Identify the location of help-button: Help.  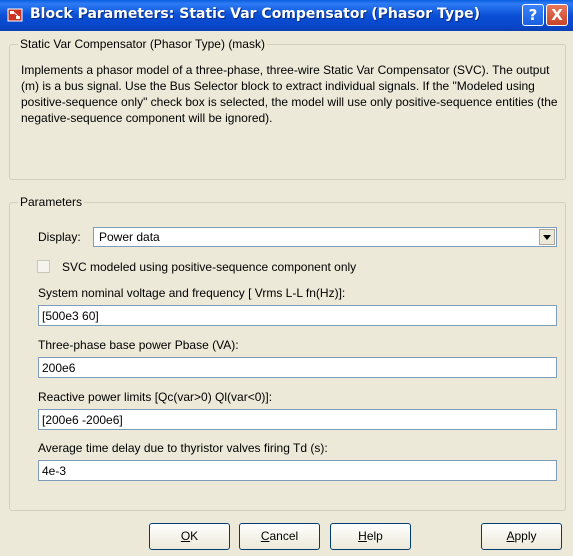
(370, 536).